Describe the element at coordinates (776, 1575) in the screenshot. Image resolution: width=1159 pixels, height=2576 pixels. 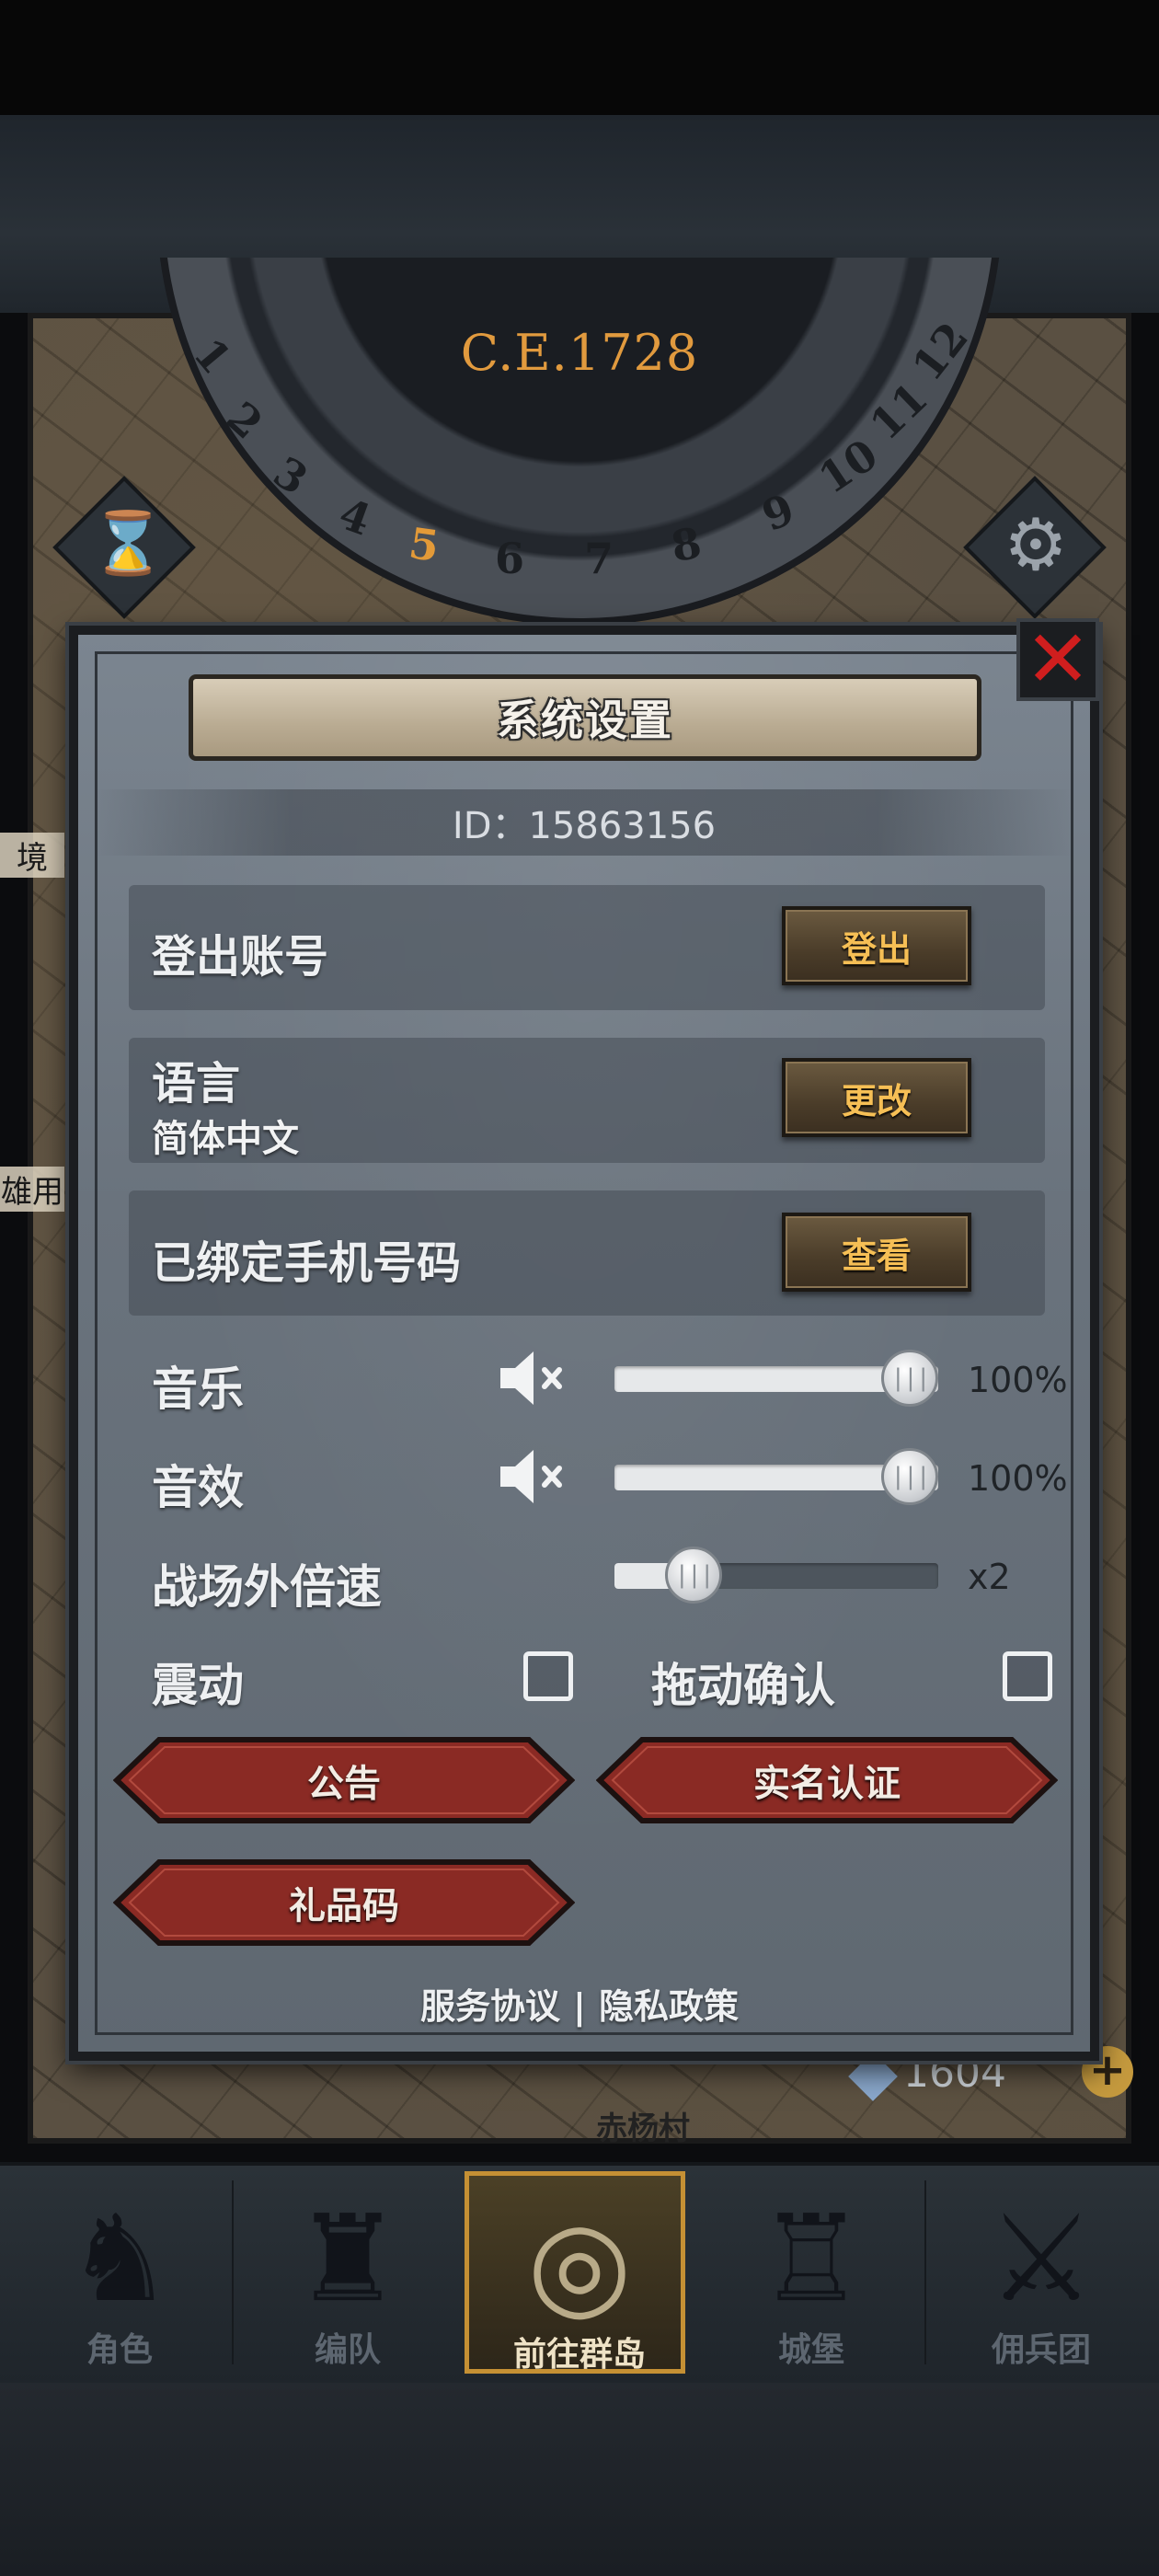
I see `speed-slider: |||` at that location.